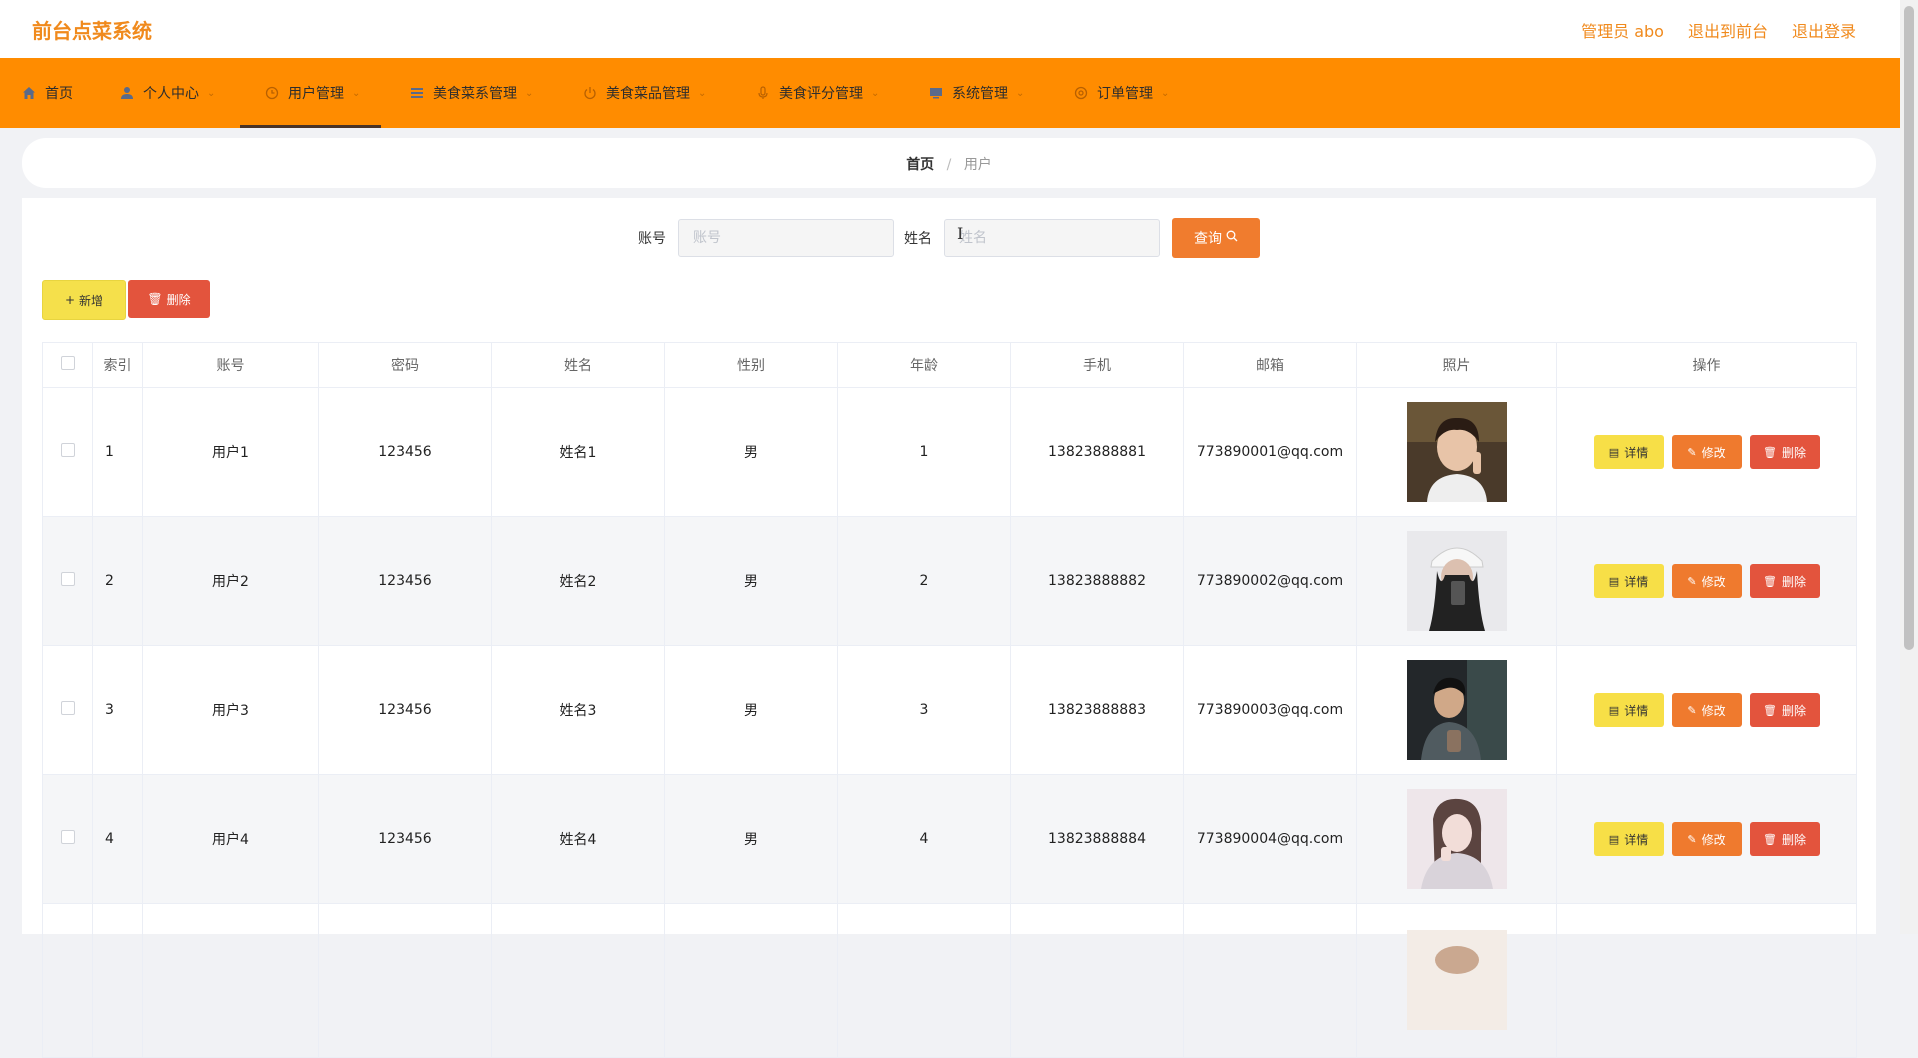  Describe the element at coordinates (949, 164) in the screenshot. I see `breadcrumb: 首页 / 用户` at that location.